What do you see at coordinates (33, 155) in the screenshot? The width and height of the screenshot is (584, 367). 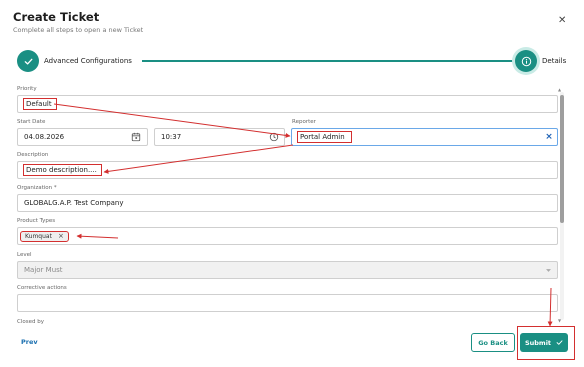 I see `description-label: Description` at bounding box center [33, 155].